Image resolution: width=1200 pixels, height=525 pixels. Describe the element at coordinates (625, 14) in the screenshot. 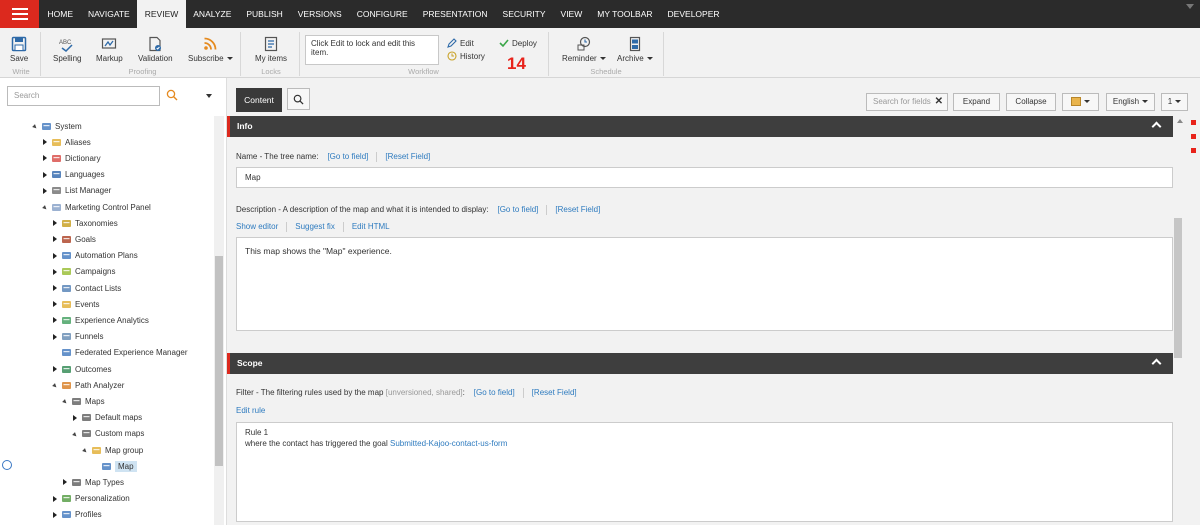

I see `tab-my-toolbar: MY TOOLBAR` at that location.